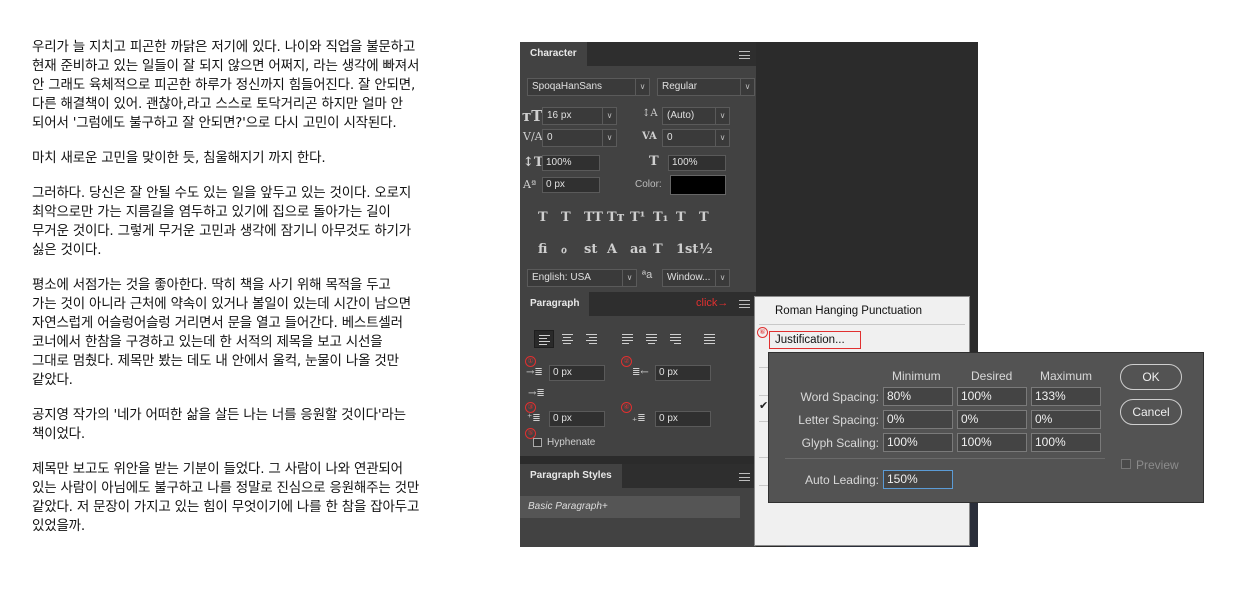 This screenshot has height=600, width=1251. What do you see at coordinates (639, 418) in the screenshot?
I see `space-after-icon: ₊≣` at bounding box center [639, 418].